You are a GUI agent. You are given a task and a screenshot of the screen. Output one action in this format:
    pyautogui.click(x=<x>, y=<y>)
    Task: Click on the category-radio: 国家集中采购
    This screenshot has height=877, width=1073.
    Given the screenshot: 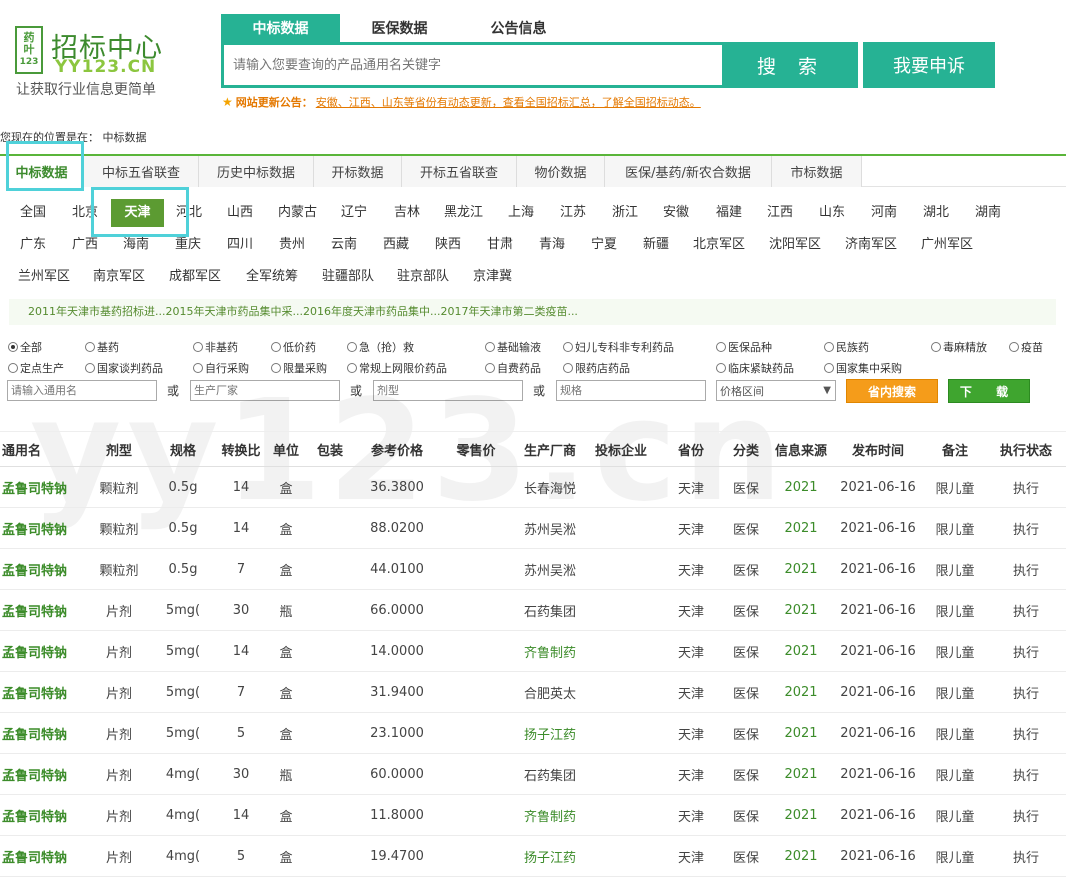 What is the action you would take?
    pyautogui.click(x=863, y=368)
    